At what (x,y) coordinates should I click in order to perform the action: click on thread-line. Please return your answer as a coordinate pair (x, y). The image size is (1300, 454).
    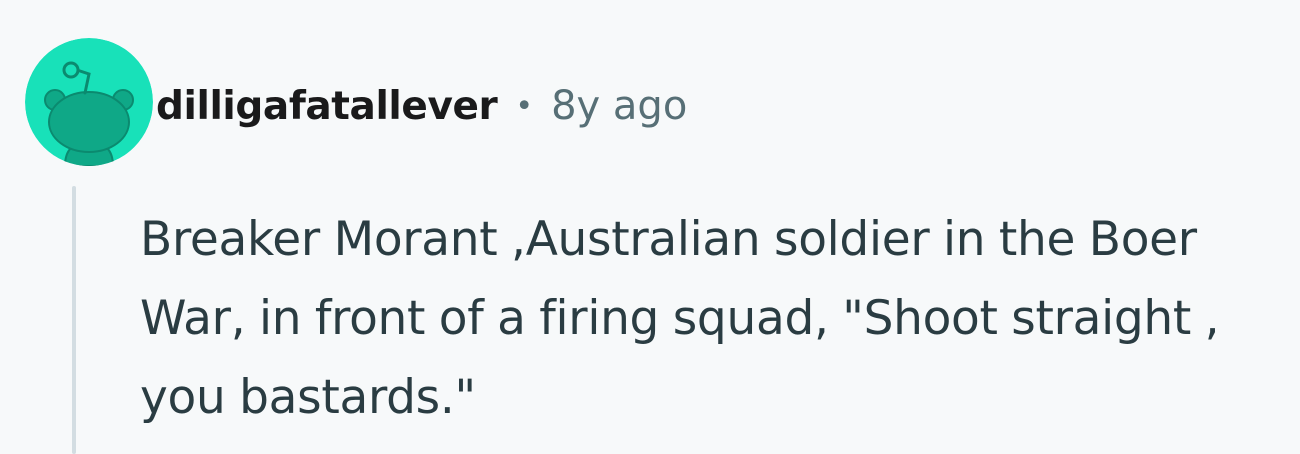
    Looking at the image, I should click on (74, 320).